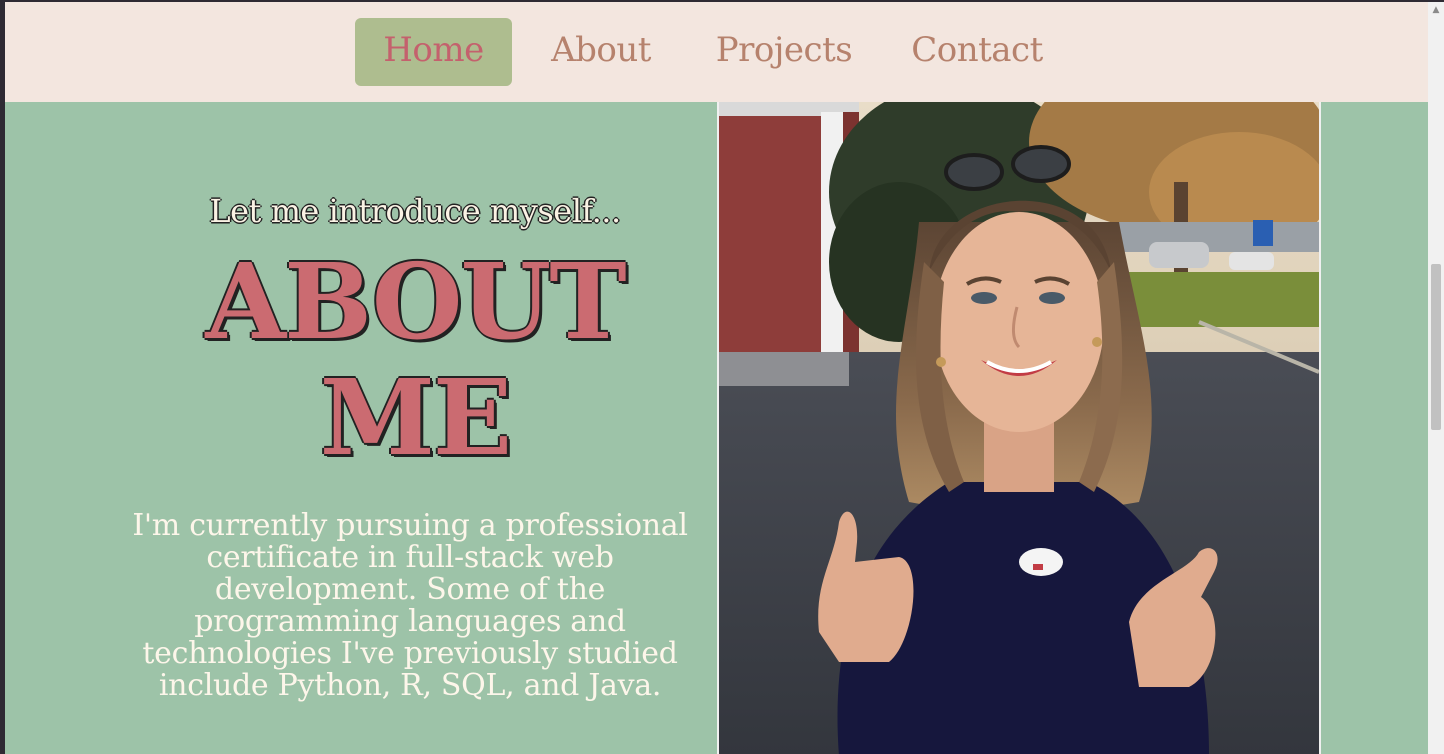  What do you see at coordinates (977, 52) in the screenshot?
I see `nav-contact: Contact` at bounding box center [977, 52].